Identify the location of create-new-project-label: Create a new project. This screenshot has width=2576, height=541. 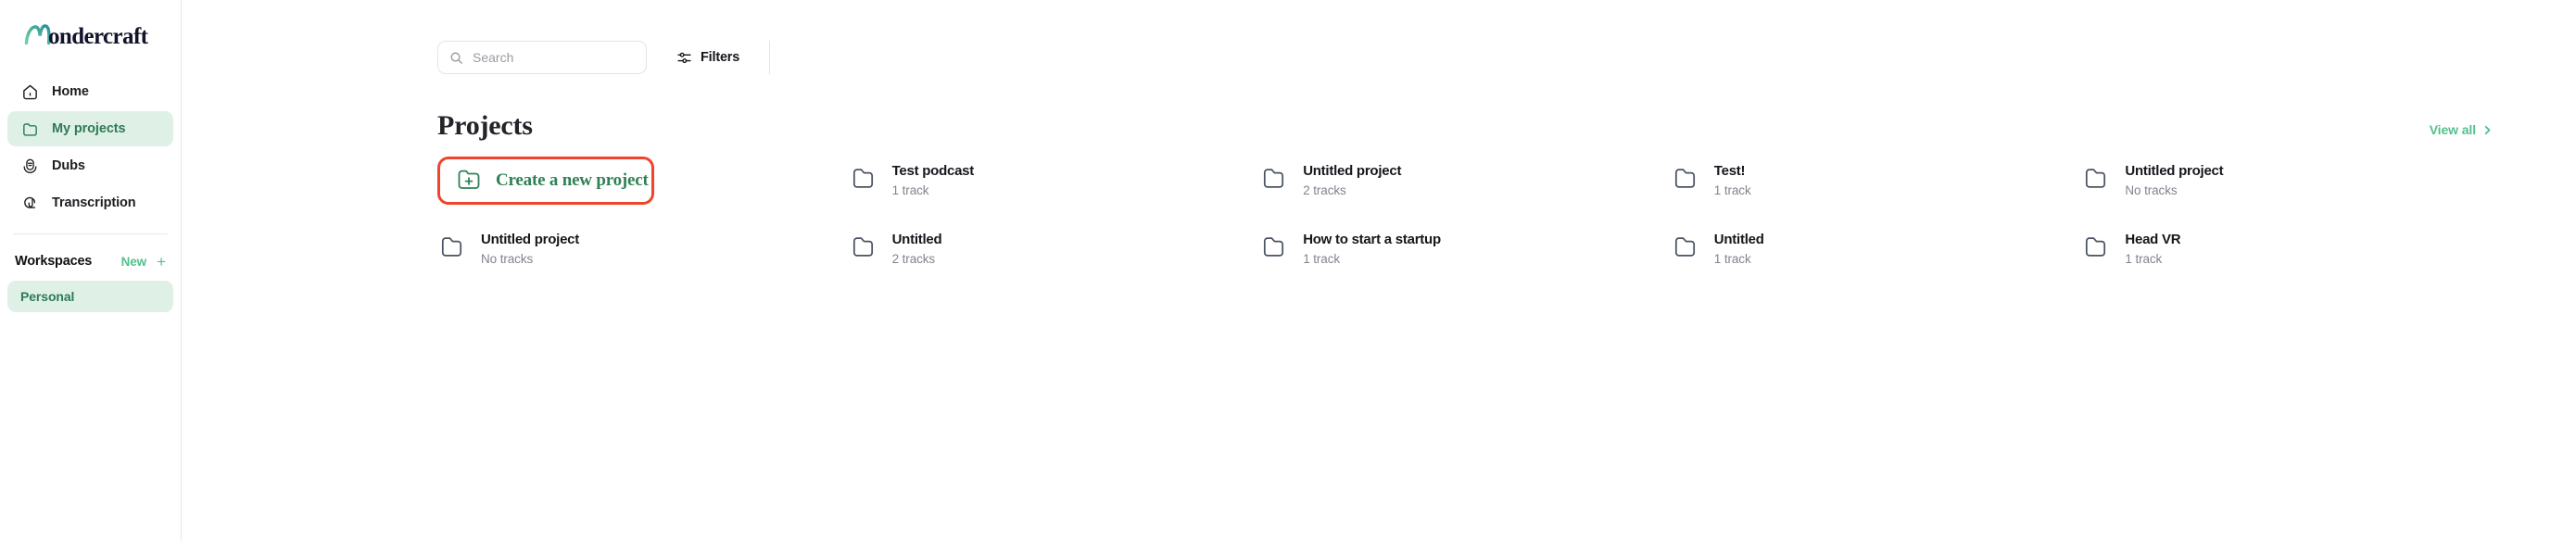
(572, 180).